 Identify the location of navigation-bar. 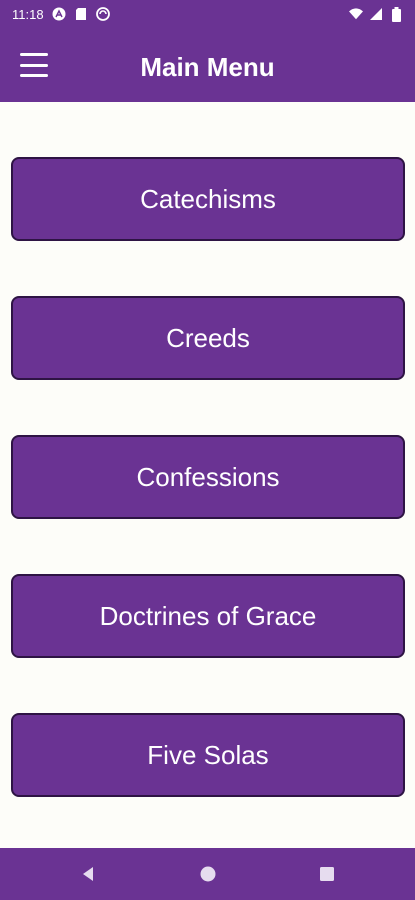
(207, 874).